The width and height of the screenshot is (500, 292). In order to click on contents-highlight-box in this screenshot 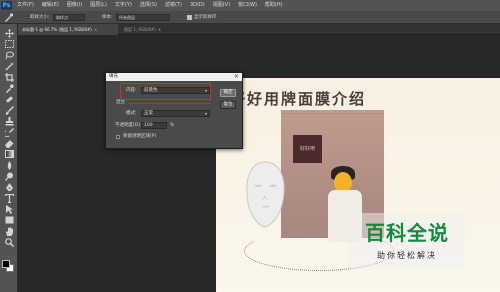, I will do `click(165, 91)`.